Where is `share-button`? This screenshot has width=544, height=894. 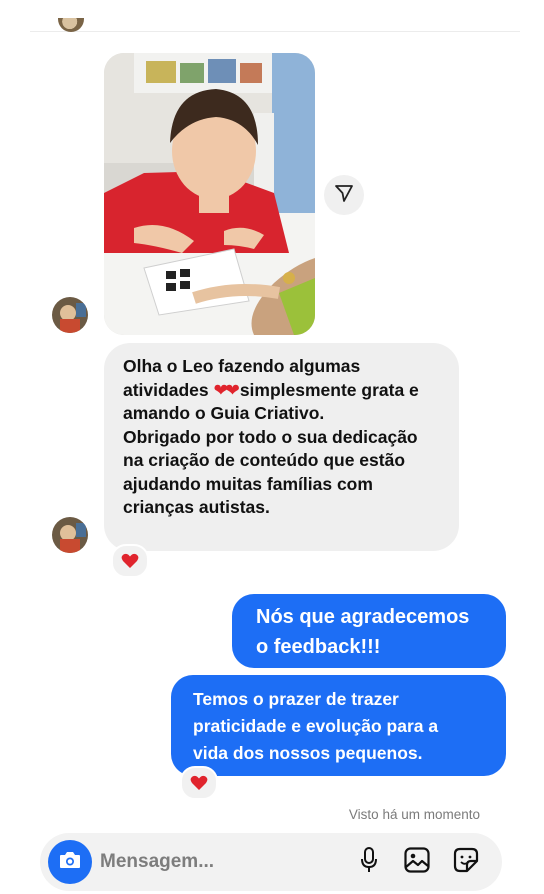 share-button is located at coordinates (344, 195).